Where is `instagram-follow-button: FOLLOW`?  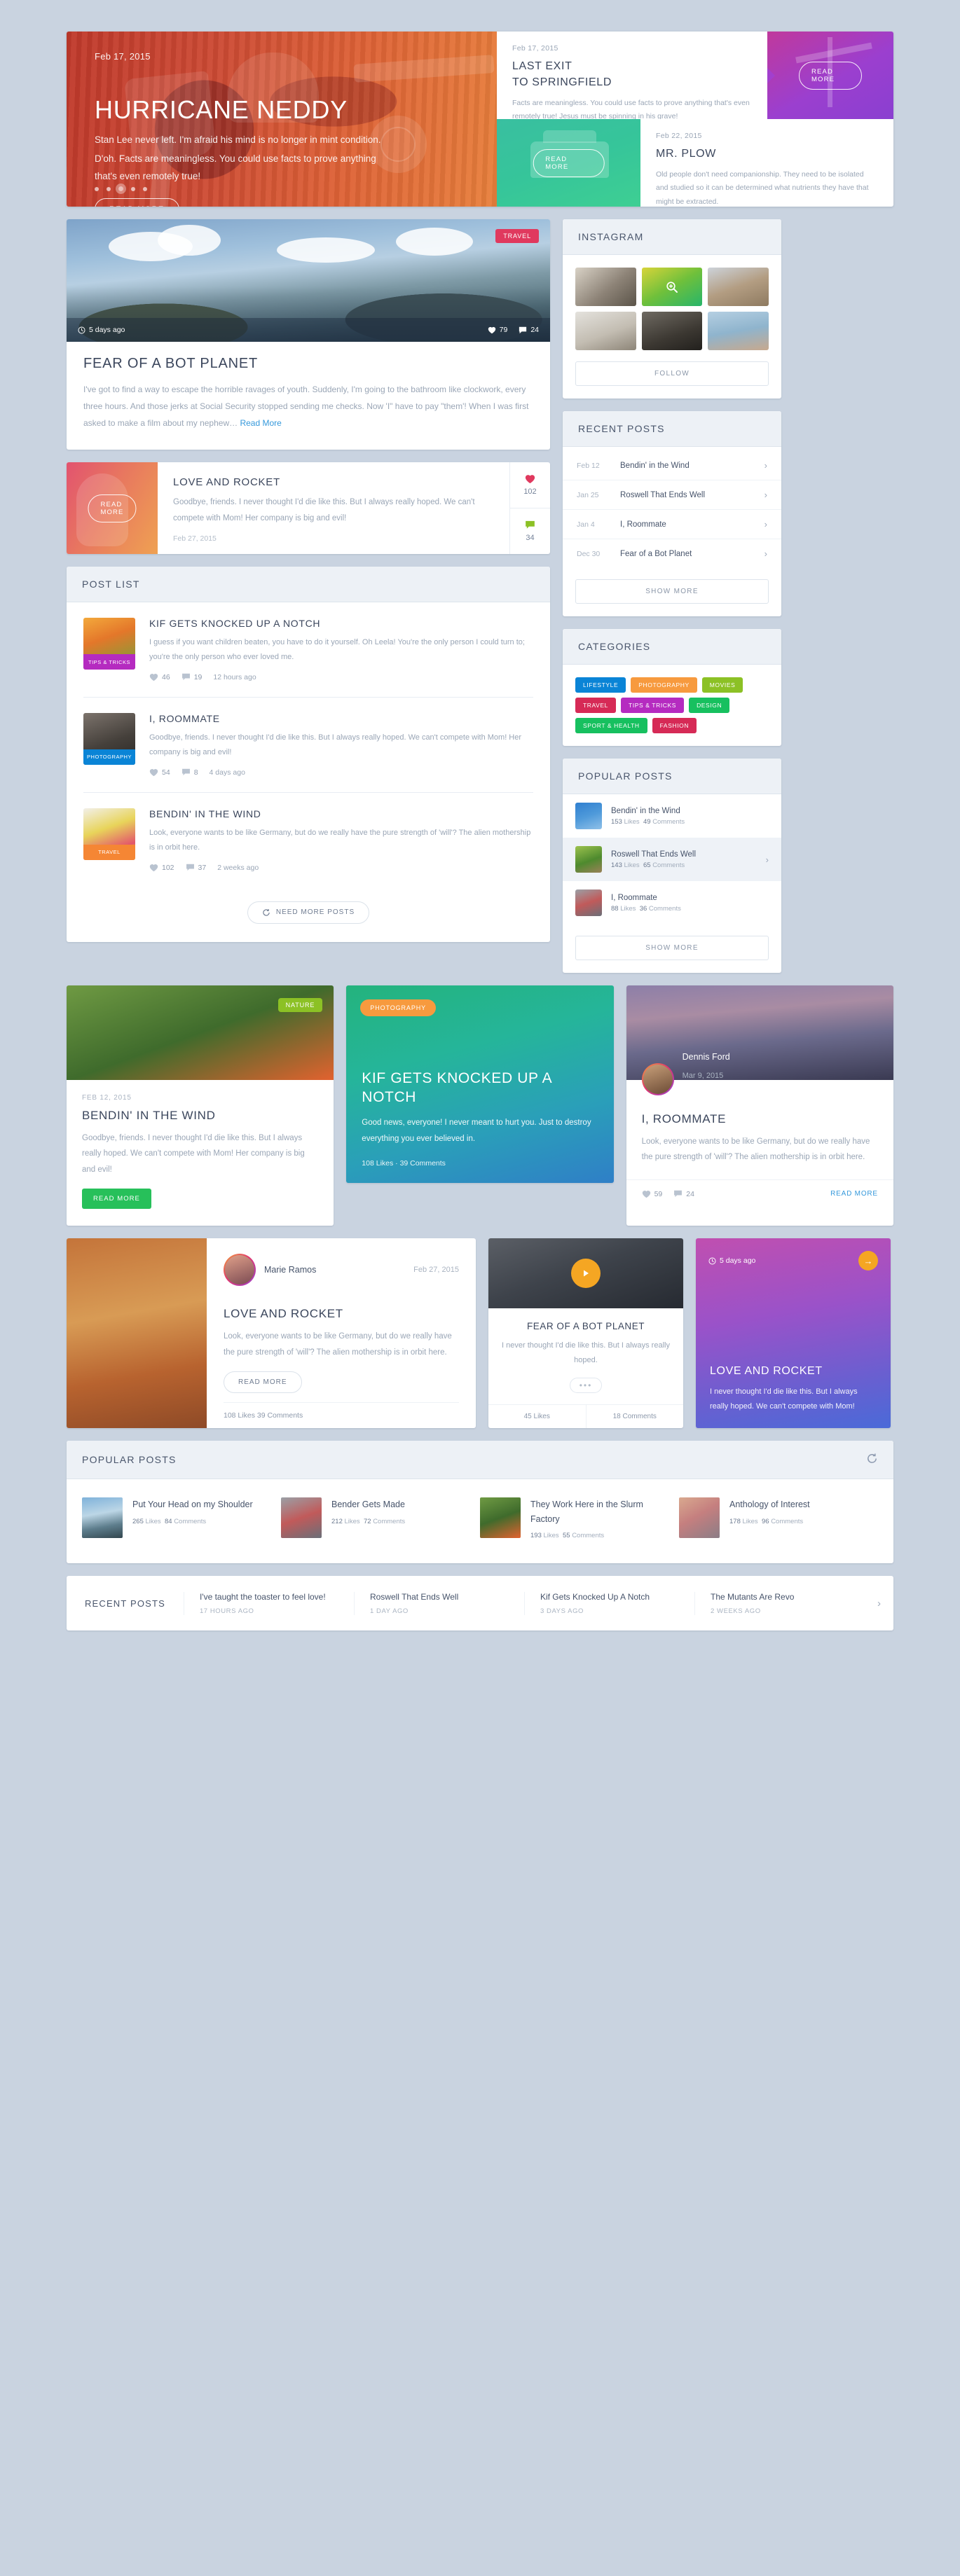
instagram-follow-button: FOLLOW is located at coordinates (672, 373).